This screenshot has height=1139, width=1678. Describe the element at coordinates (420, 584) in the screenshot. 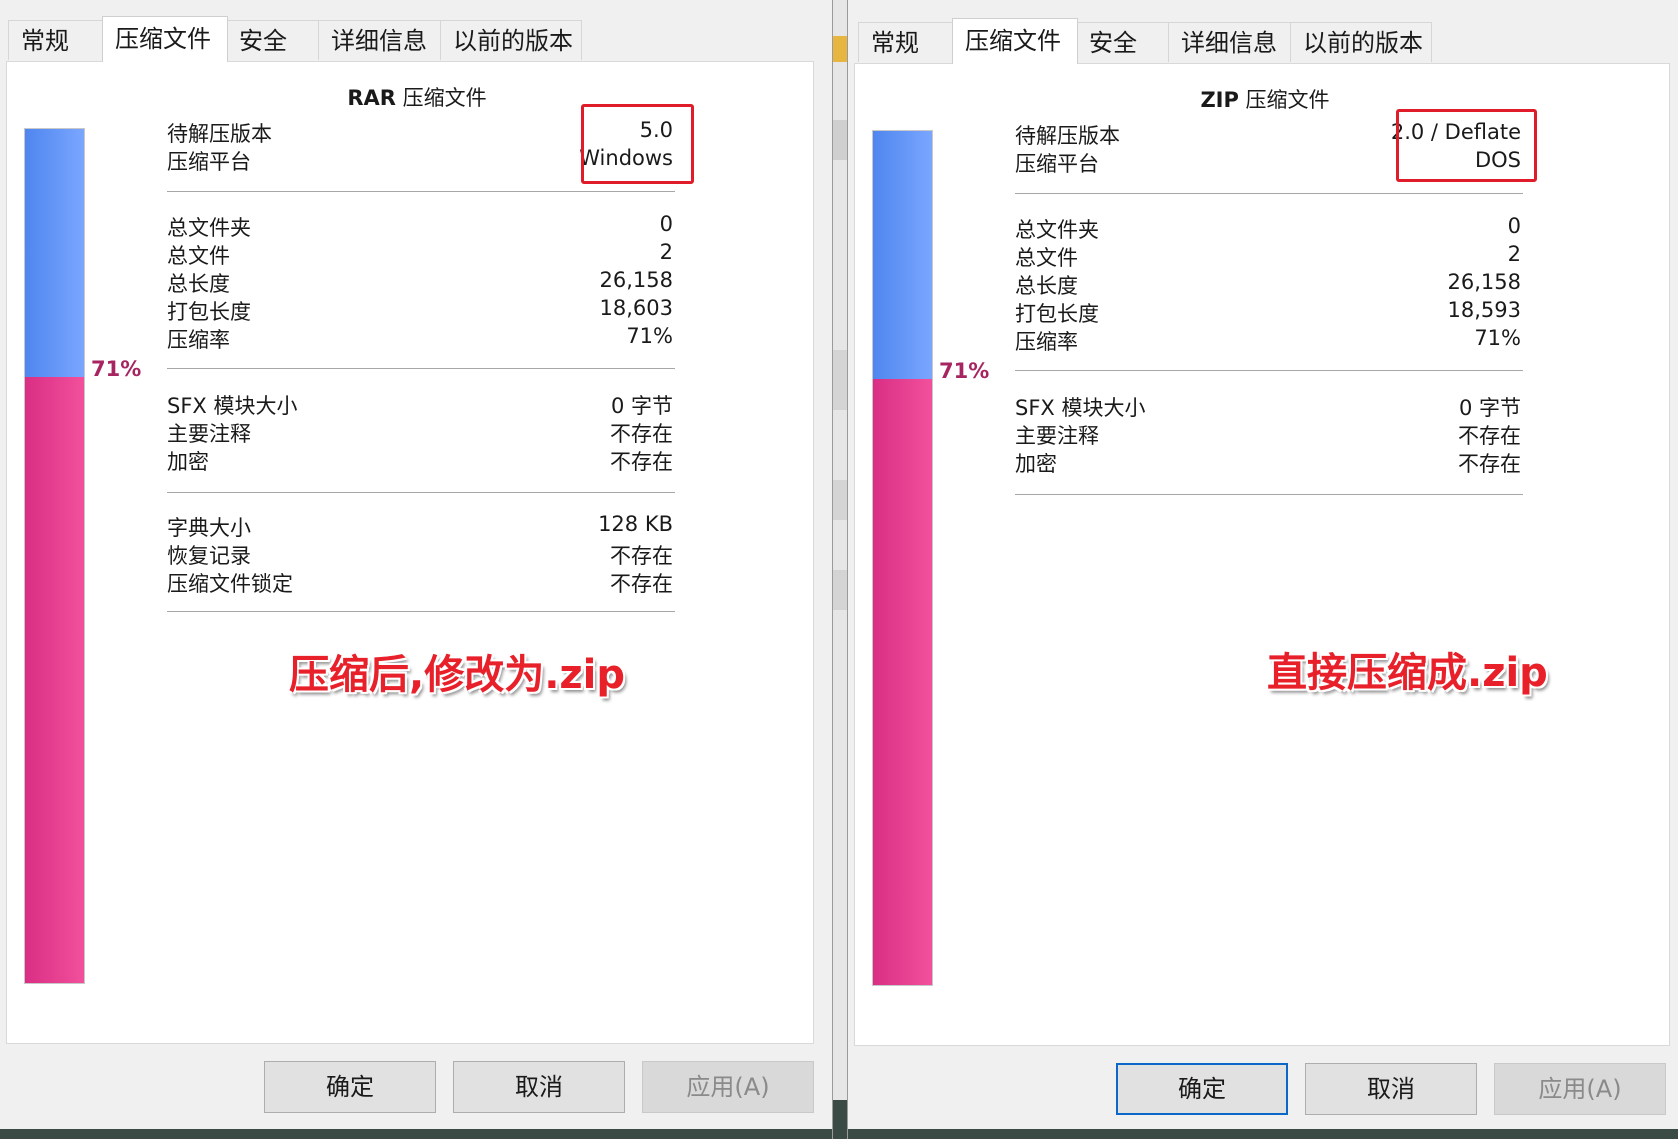

I see `info-row: 压缩文件锁定 不存在` at that location.